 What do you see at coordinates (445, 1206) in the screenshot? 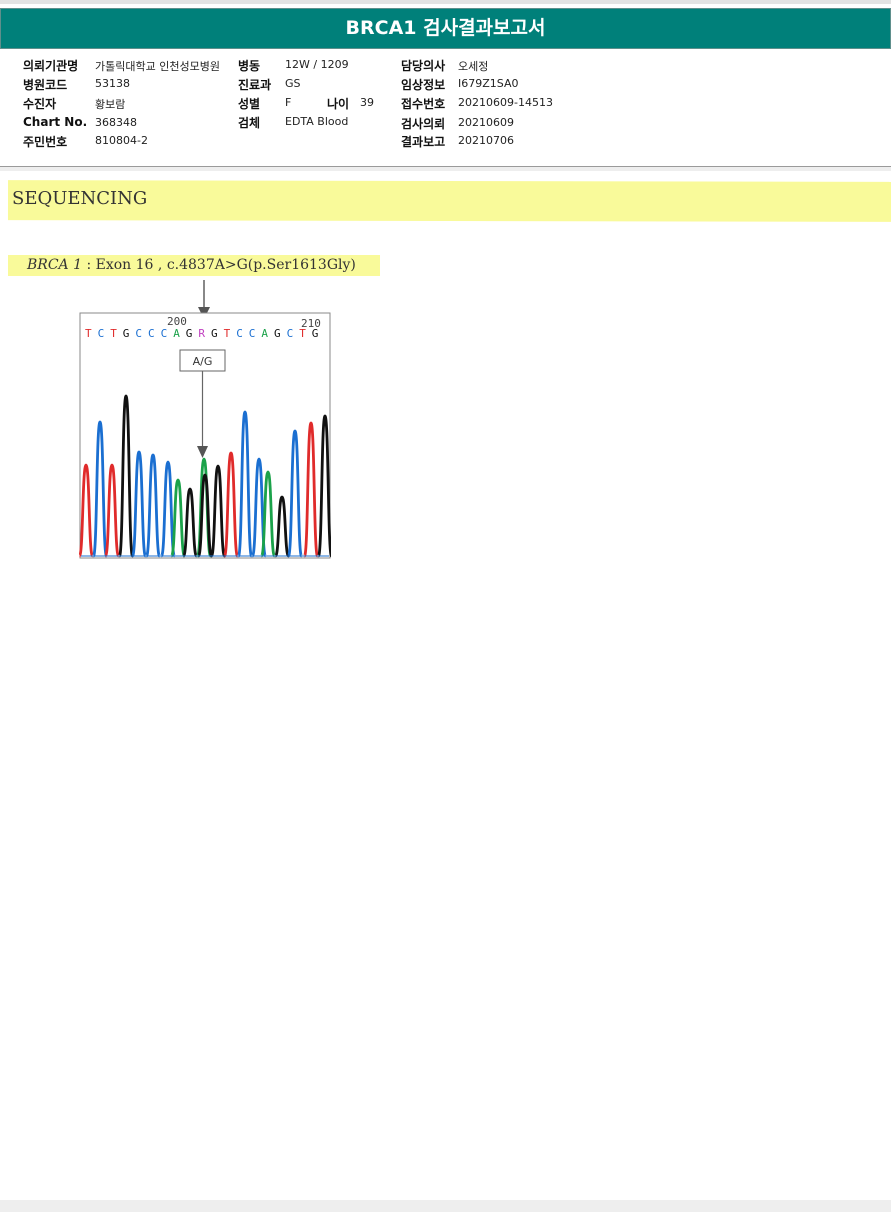
I see `bottom-border` at bounding box center [445, 1206].